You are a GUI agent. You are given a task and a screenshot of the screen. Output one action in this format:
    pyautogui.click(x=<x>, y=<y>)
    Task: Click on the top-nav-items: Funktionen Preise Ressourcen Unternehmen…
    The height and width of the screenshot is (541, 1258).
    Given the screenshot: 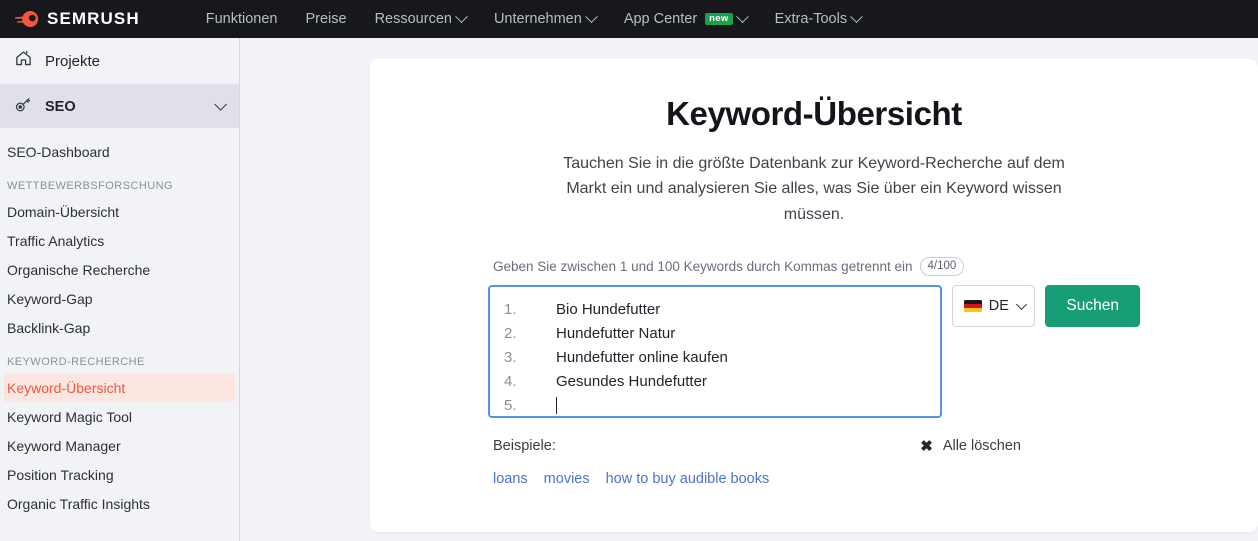 What is the action you would take?
    pyautogui.click(x=533, y=19)
    